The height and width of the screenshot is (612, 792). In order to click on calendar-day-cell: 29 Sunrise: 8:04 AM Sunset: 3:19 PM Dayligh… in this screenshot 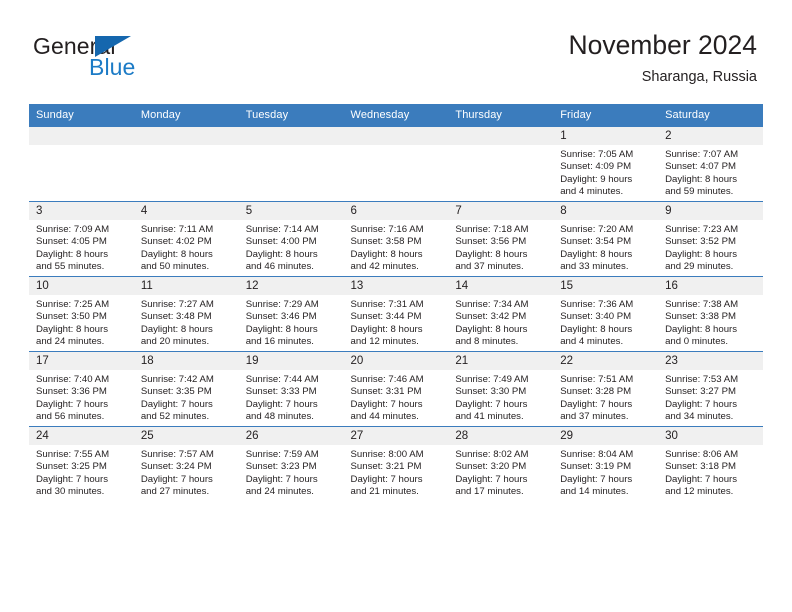, I will do `click(606, 463)`.